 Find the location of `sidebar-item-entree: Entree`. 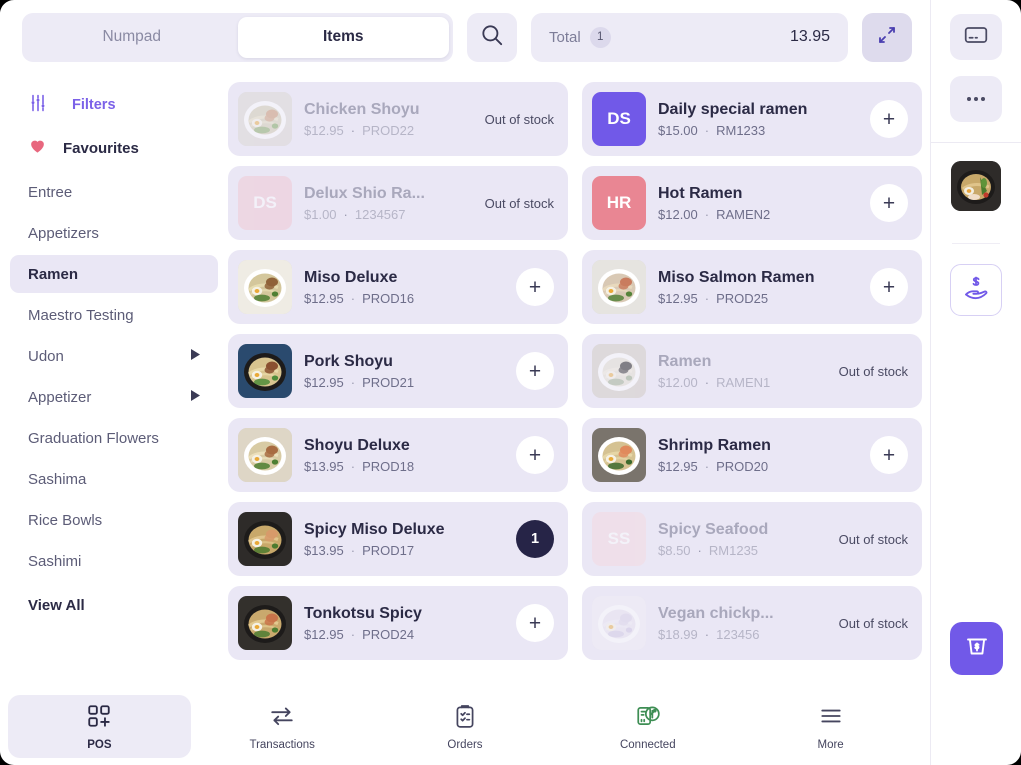

sidebar-item-entree: Entree is located at coordinates (114, 192).